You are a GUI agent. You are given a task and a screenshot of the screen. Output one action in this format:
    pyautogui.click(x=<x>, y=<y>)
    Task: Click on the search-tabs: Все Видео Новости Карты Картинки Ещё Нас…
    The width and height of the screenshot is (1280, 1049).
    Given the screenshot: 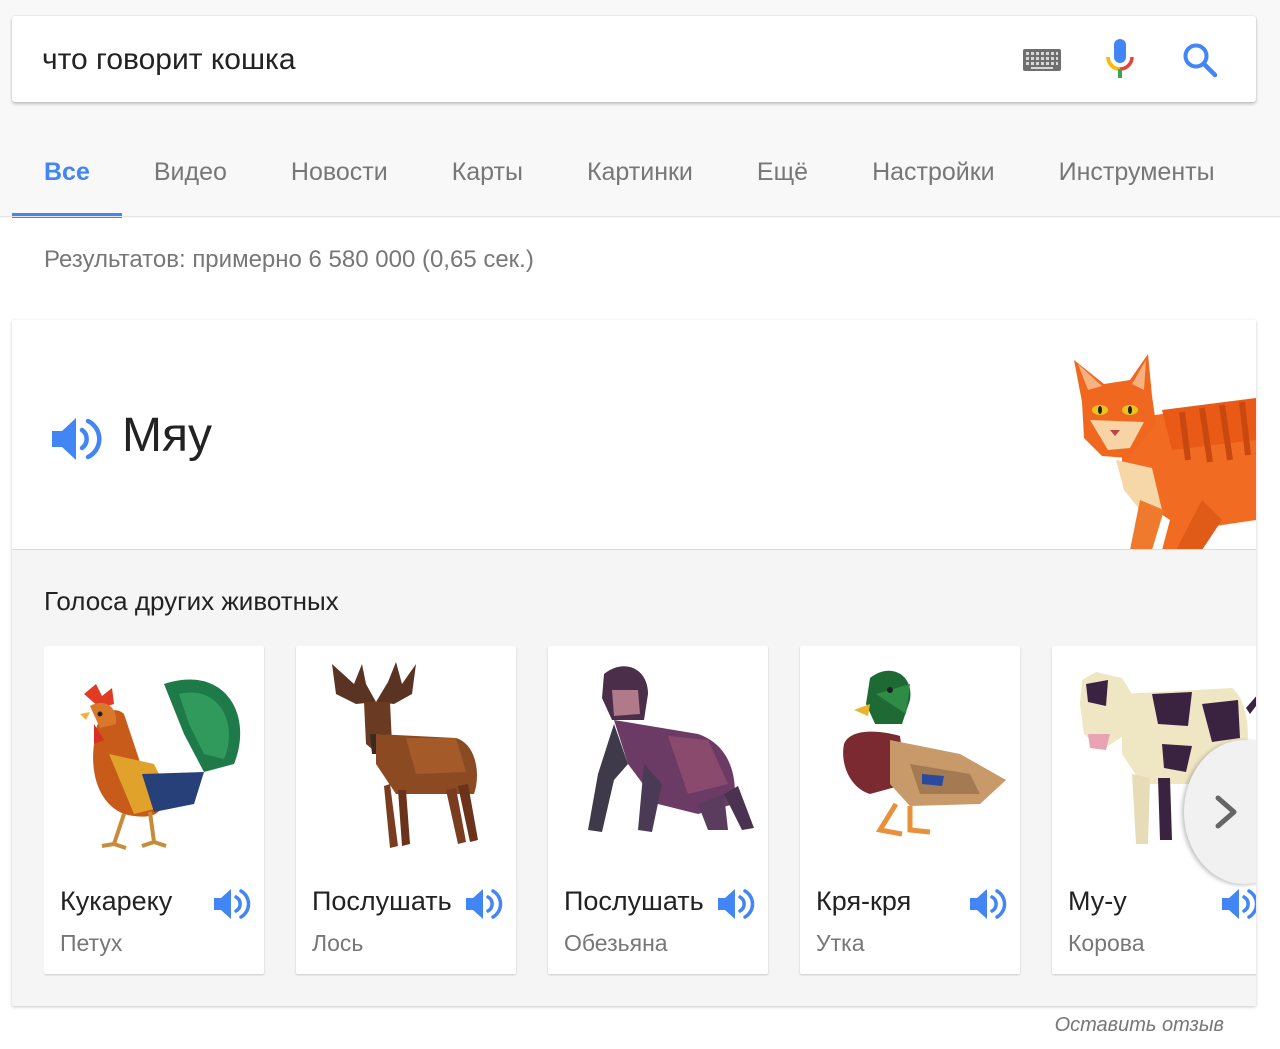 What is the action you would take?
    pyautogui.click(x=629, y=173)
    